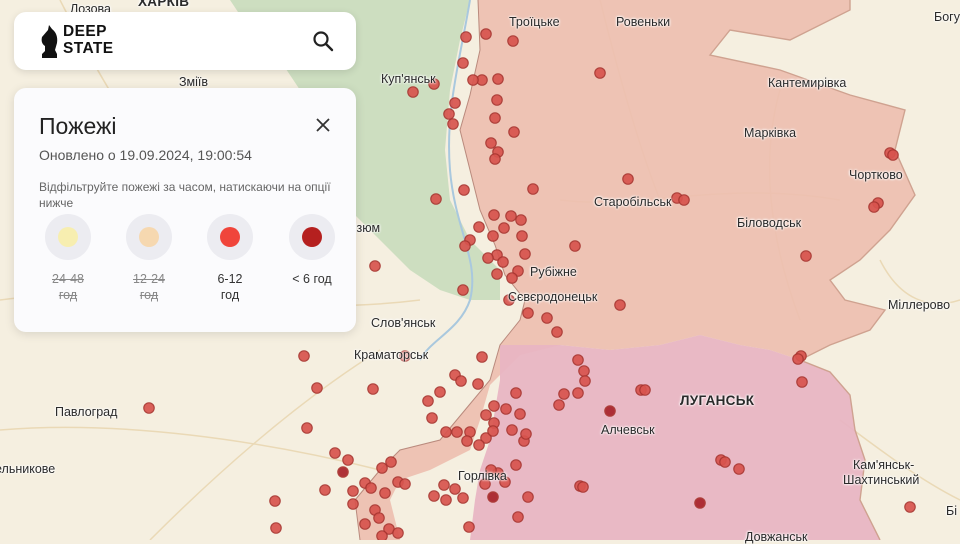  What do you see at coordinates (88, 40) in the screenshot?
I see `brand-name: DEEP STATE` at bounding box center [88, 40].